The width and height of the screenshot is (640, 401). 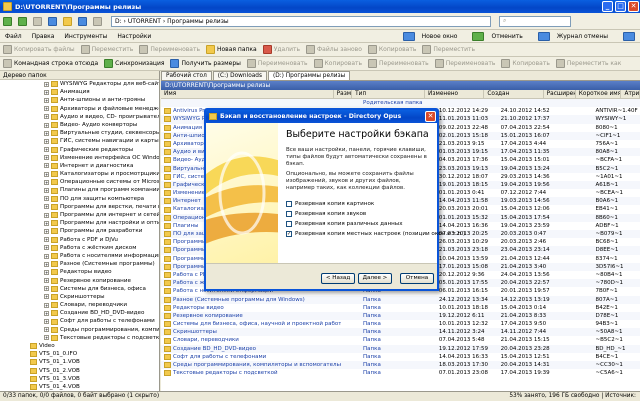 What do you see at coordinates (97, 21) in the screenshot?
I see `view-button` at bounding box center [97, 21].